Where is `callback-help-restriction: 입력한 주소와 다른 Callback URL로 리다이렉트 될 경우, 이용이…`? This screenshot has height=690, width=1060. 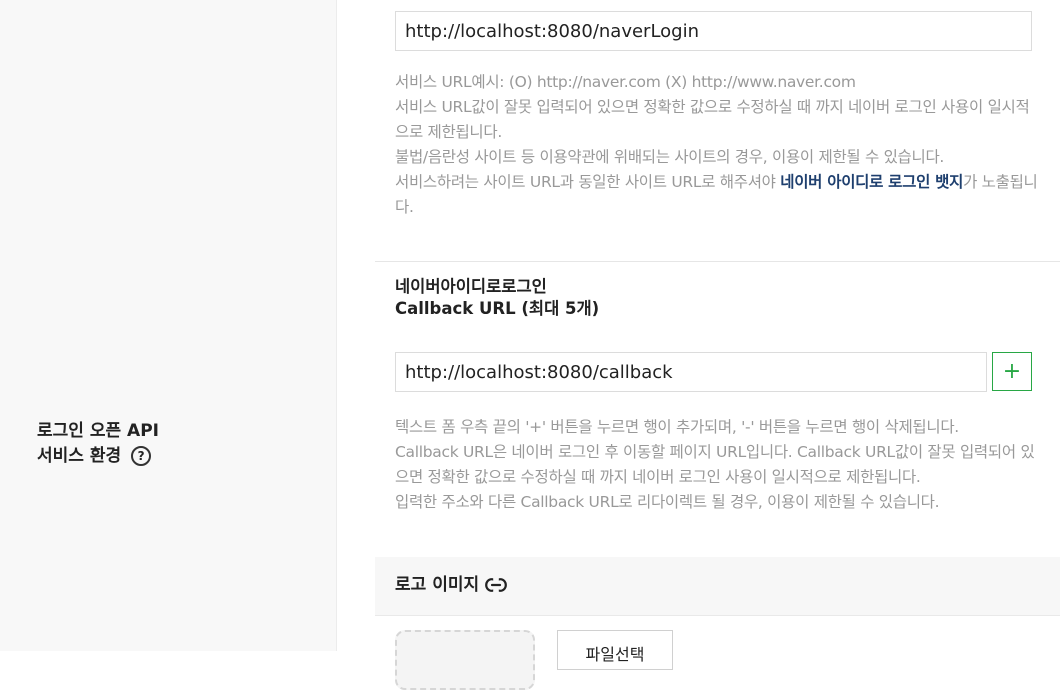
callback-help-restriction: 입력한 주소와 다른 Callback URL로 리다이렉트 될 경우, 이용이… is located at coordinates (667, 502).